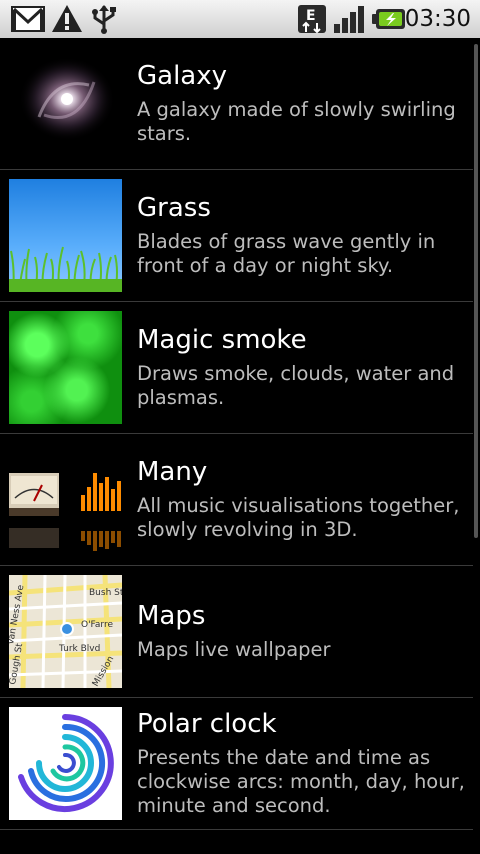  What do you see at coordinates (65, 763) in the screenshot?
I see `polar-clock-thumbnail` at bounding box center [65, 763].